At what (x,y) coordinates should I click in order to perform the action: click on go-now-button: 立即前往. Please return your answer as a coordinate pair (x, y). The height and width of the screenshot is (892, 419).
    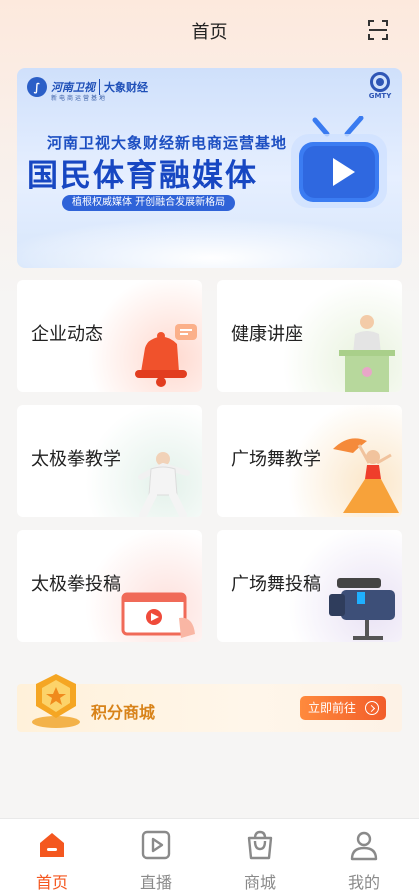
    Looking at the image, I should click on (343, 708).